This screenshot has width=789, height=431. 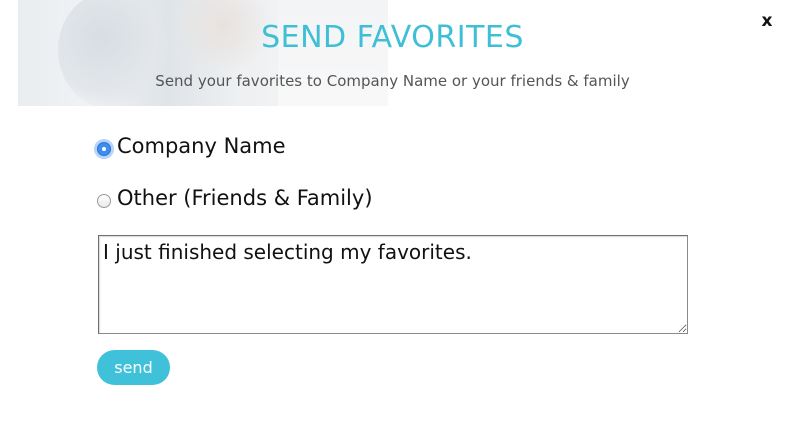 I want to click on recipient-option-other: Other (Friends & Family), so click(x=235, y=198).